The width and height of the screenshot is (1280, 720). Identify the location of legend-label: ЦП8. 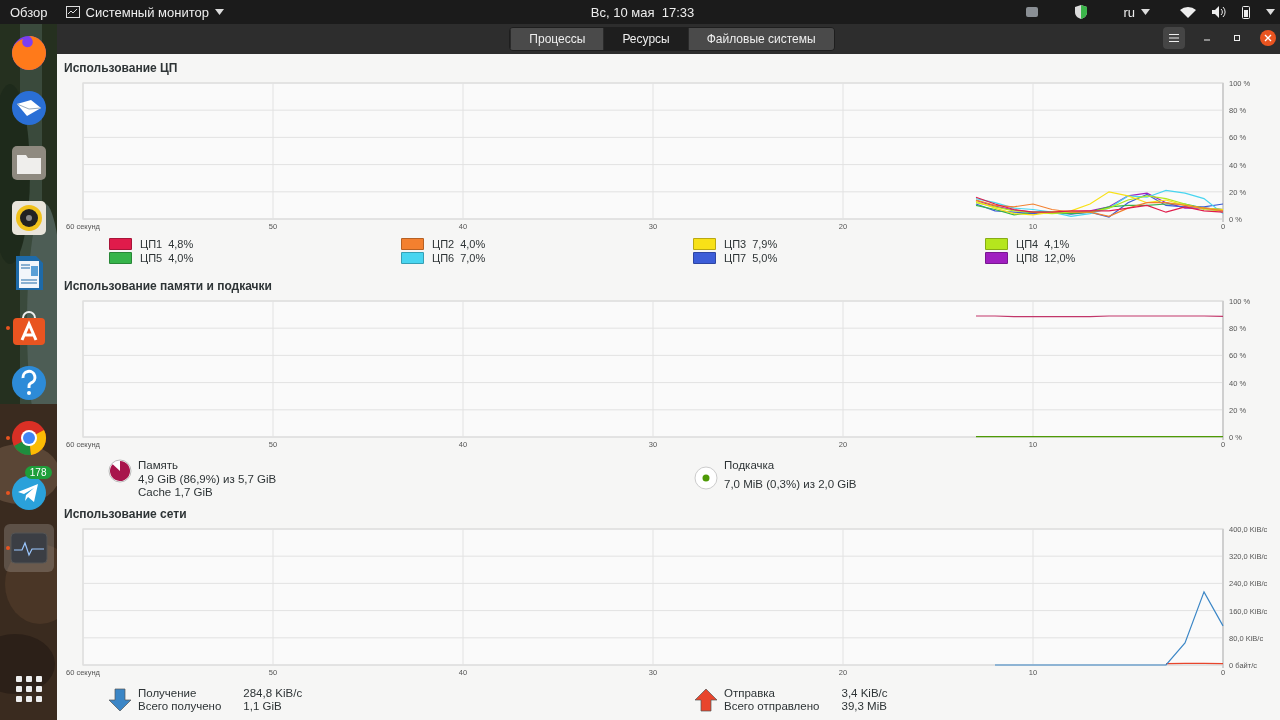
(1027, 258).